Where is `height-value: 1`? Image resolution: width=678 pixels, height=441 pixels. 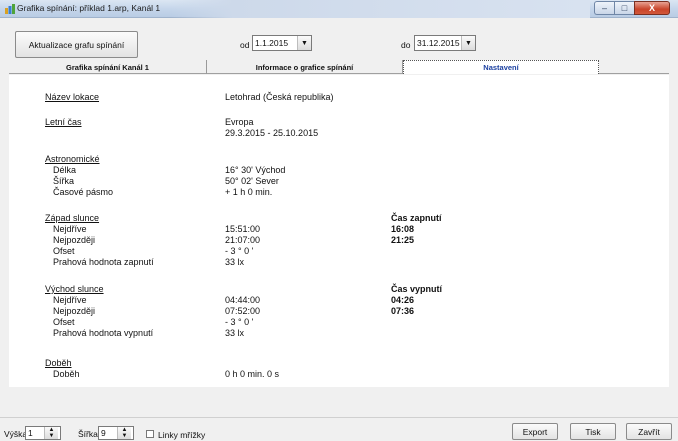
height-value: 1 is located at coordinates (30, 433).